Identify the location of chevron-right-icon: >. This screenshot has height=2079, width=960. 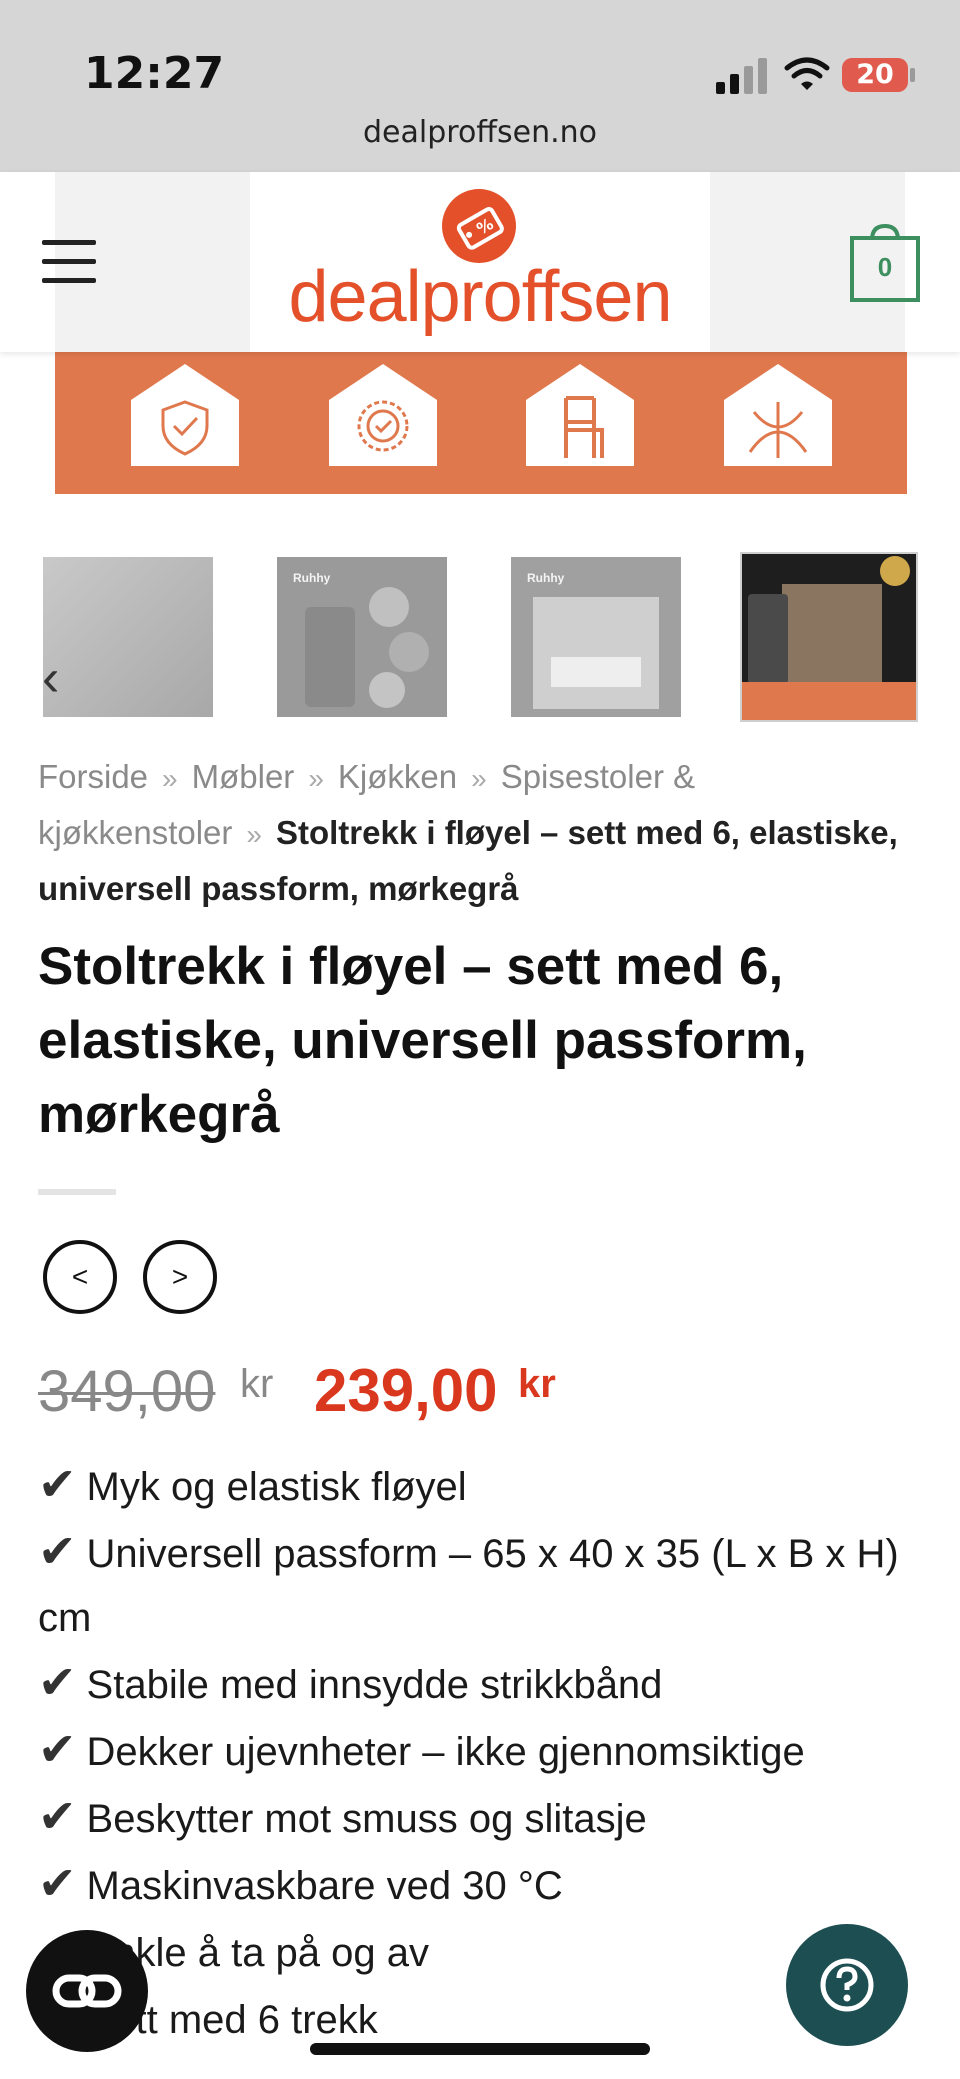
(180, 1276).